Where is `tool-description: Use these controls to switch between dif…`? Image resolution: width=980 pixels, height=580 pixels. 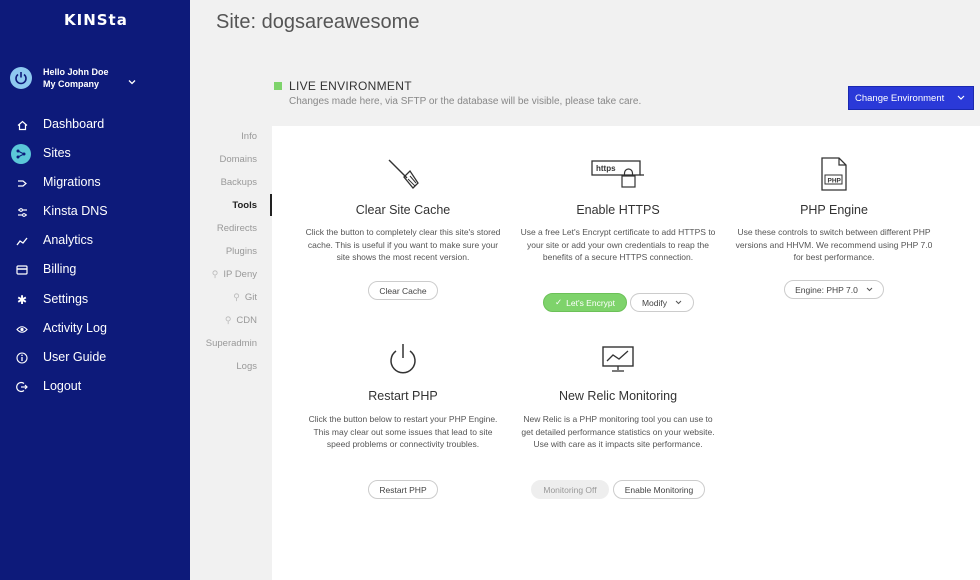
tool-description: Use these controls to switch between dif… is located at coordinates (834, 244).